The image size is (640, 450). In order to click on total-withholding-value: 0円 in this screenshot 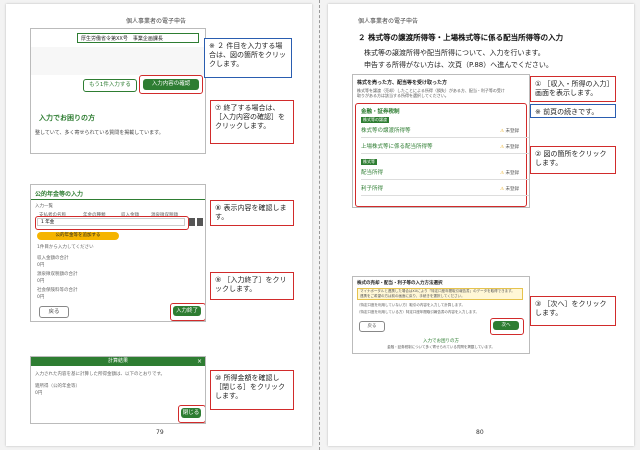, I will do `click(41, 281)`.